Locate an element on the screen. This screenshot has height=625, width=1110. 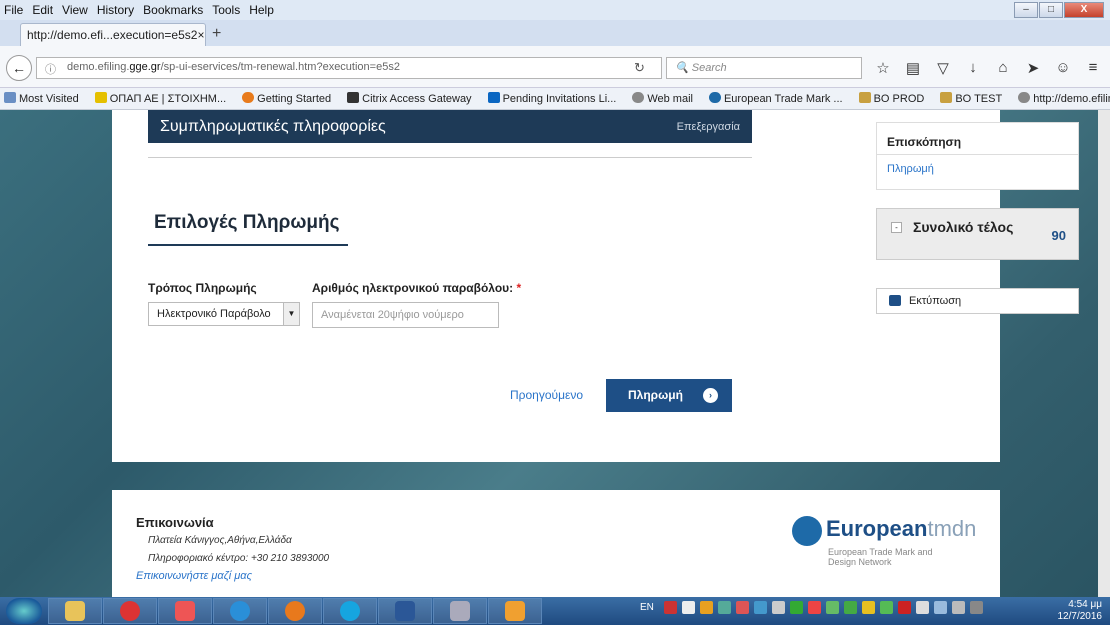
chrome-icon is located at coordinates (130, 611).